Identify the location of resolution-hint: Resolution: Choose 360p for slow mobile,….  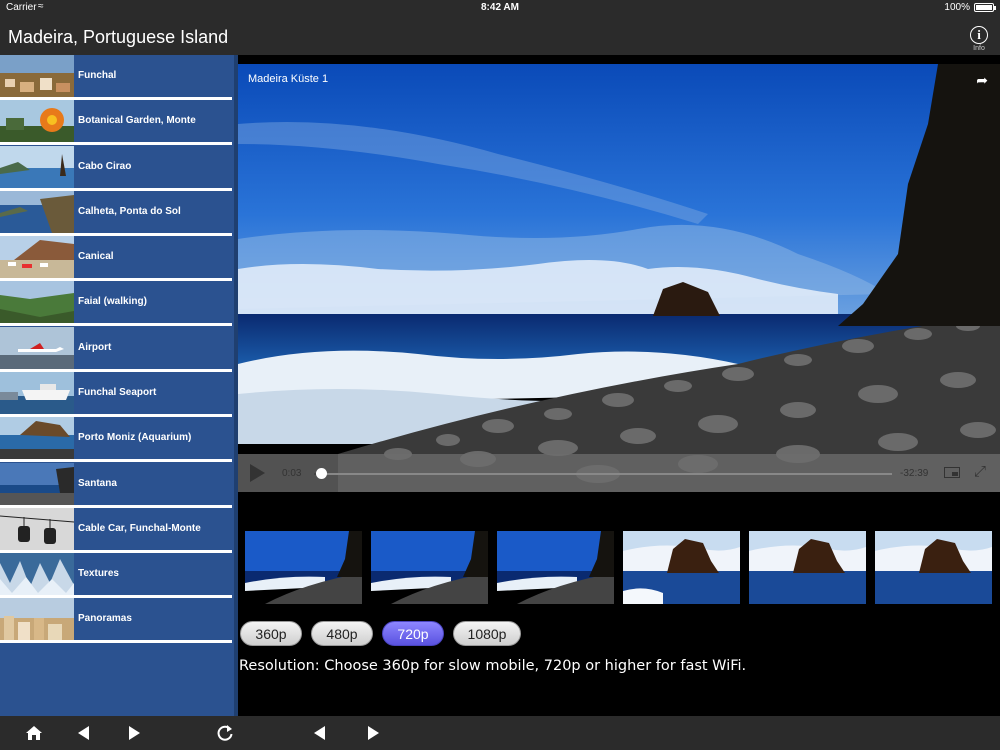
(493, 666).